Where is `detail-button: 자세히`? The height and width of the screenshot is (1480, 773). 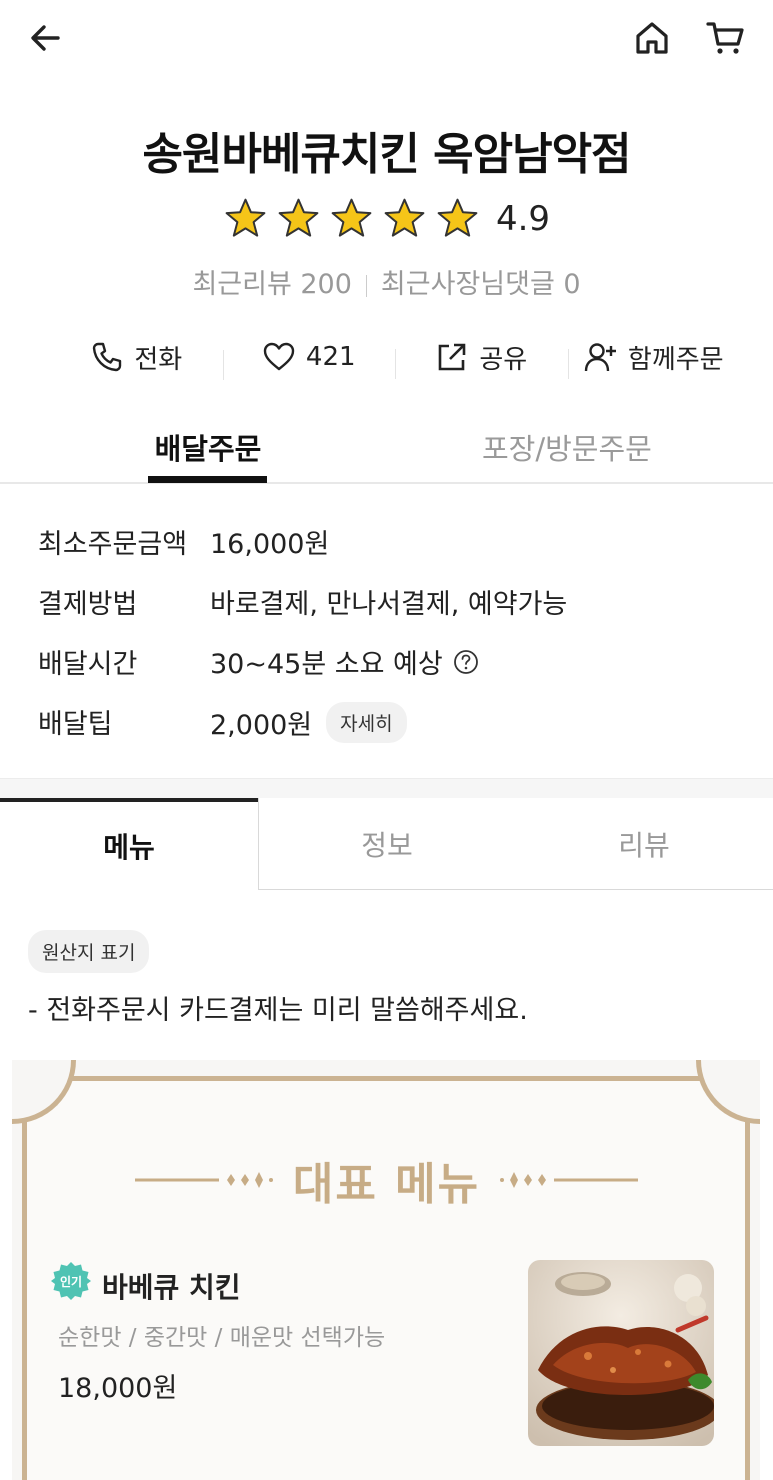
detail-button: 자세히 is located at coordinates (366, 722).